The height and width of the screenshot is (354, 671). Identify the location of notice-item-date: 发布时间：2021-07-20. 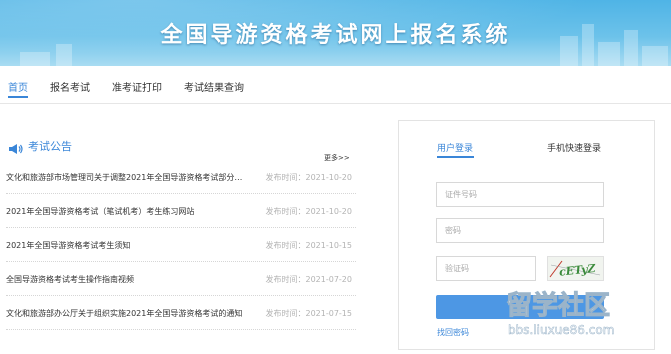
(309, 279).